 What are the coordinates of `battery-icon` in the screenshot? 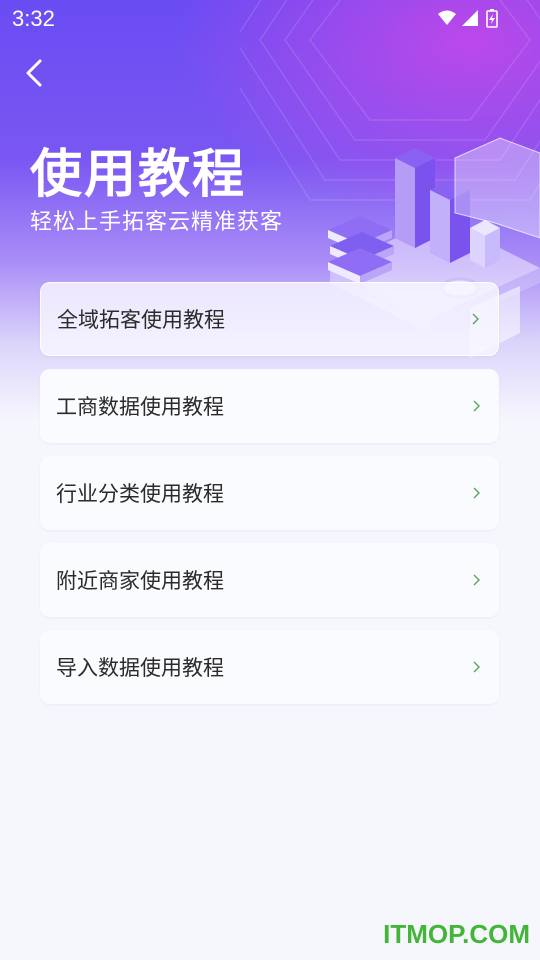 It's located at (492, 18).